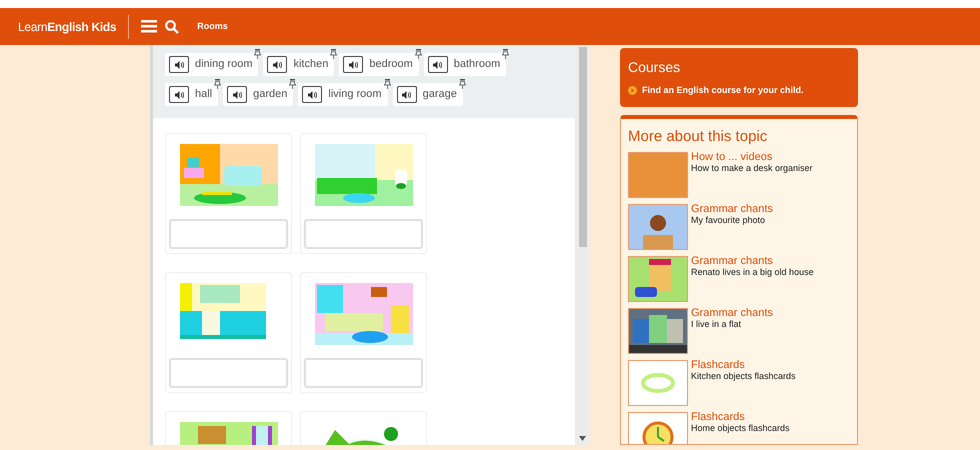 The width and height of the screenshot is (980, 450). What do you see at coordinates (355, 94) in the screenshot?
I see `word-label: living room` at bounding box center [355, 94].